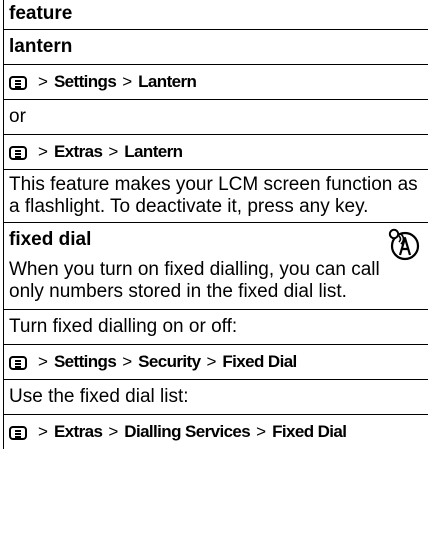  Describe the element at coordinates (216, 15) in the screenshot. I see `table-header: feature` at that location.